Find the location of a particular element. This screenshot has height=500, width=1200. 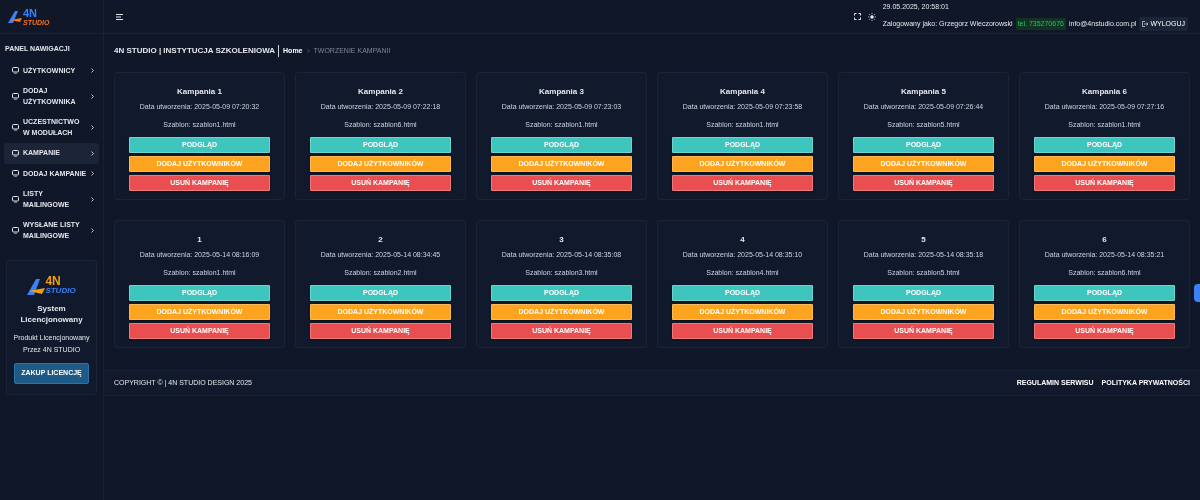

campaign-title: Kampania 4 is located at coordinates (742, 92).